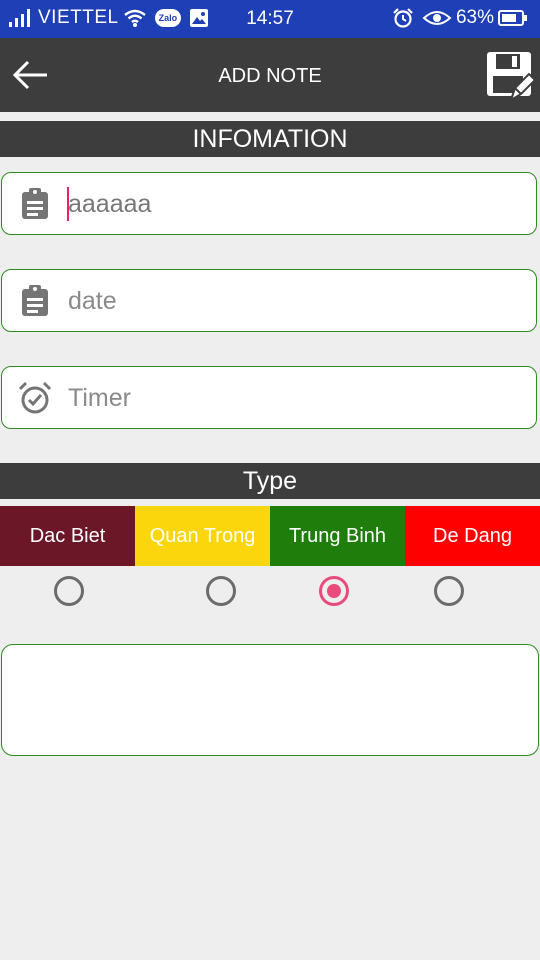  I want to click on timer-input, so click(292, 398).